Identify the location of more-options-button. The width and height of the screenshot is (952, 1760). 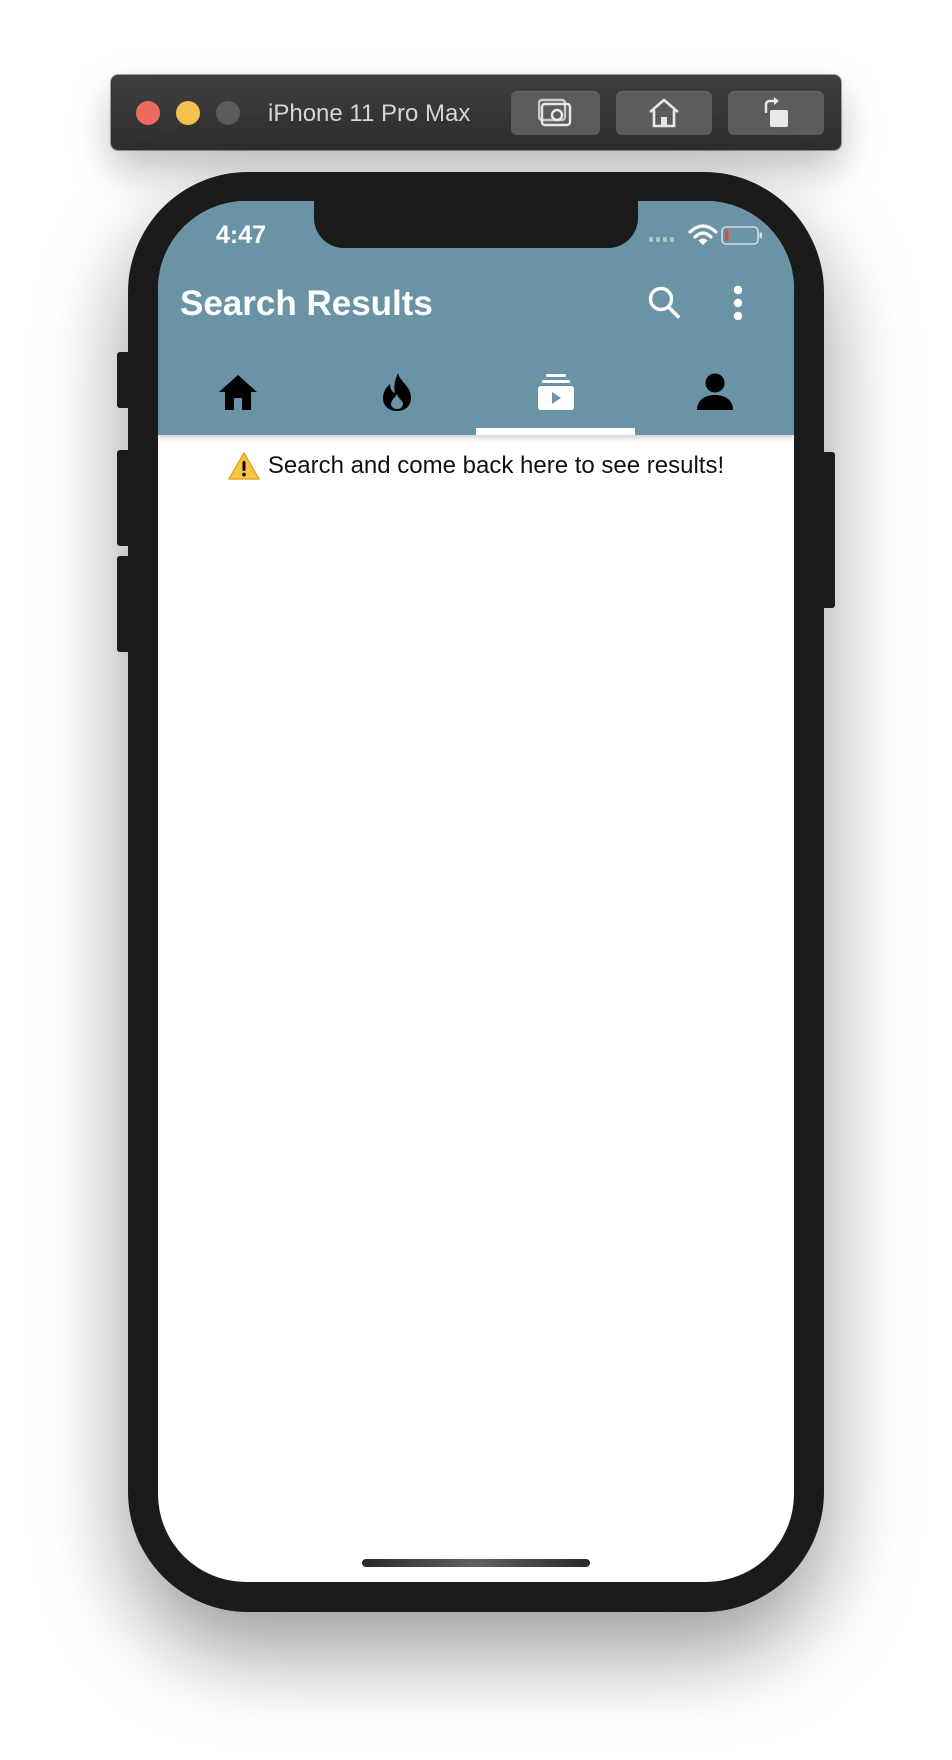
(738, 303).